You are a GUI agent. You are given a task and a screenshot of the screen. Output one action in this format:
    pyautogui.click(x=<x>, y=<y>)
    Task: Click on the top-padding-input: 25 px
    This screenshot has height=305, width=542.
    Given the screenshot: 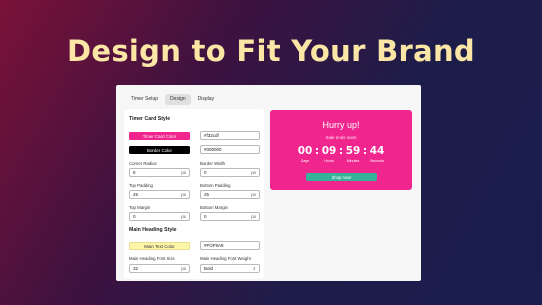 What is the action you would take?
    pyautogui.click(x=159, y=194)
    